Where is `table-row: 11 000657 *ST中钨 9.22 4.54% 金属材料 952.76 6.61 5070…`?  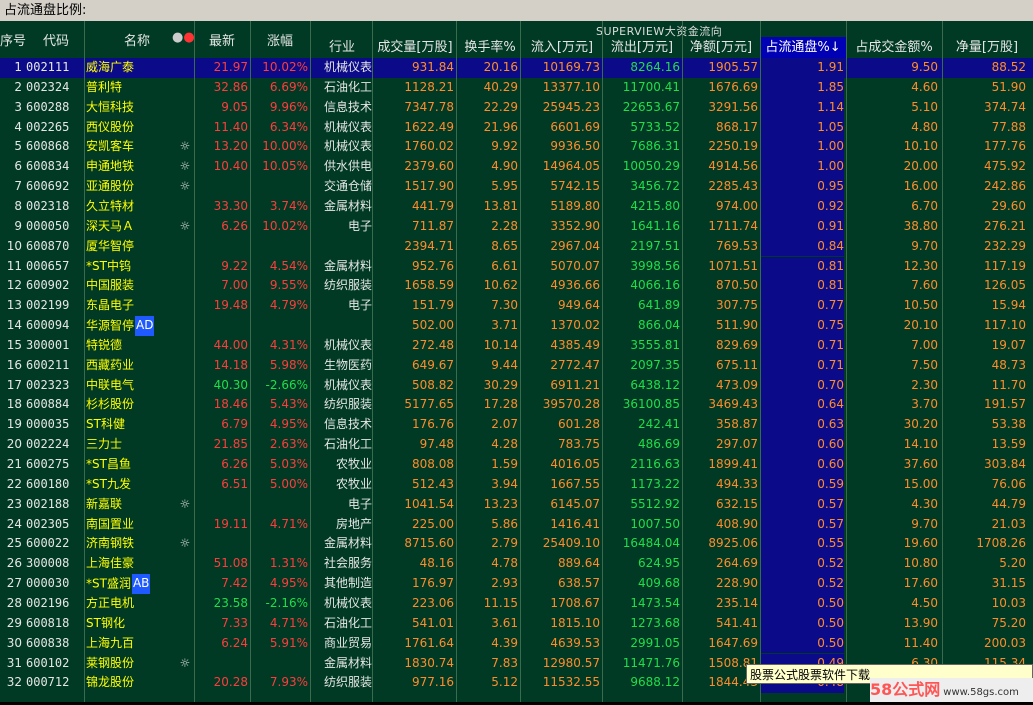
table-row: 11 000657 *ST中钨 9.22 4.54% 金属材料 952.76 6.61 5070… is located at coordinates (516, 266).